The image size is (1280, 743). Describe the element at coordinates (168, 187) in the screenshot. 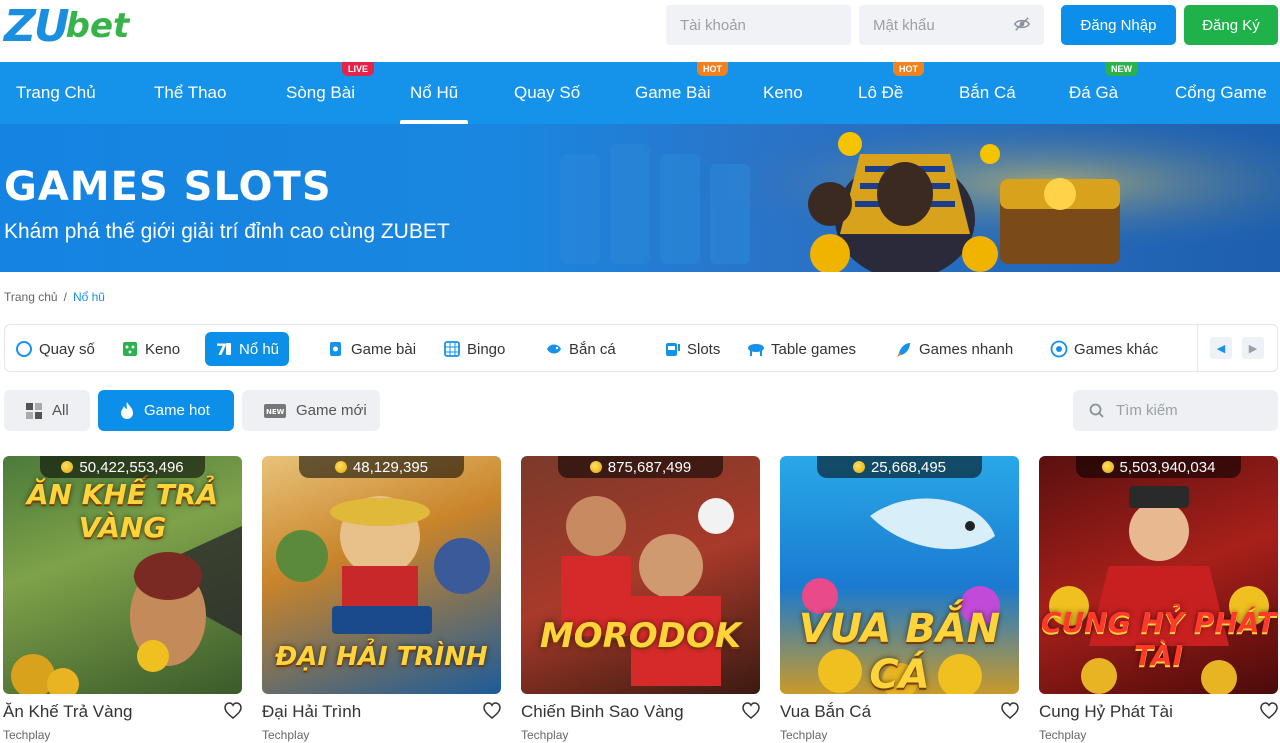

I see `banner-title: GAMES SLOTS` at that location.